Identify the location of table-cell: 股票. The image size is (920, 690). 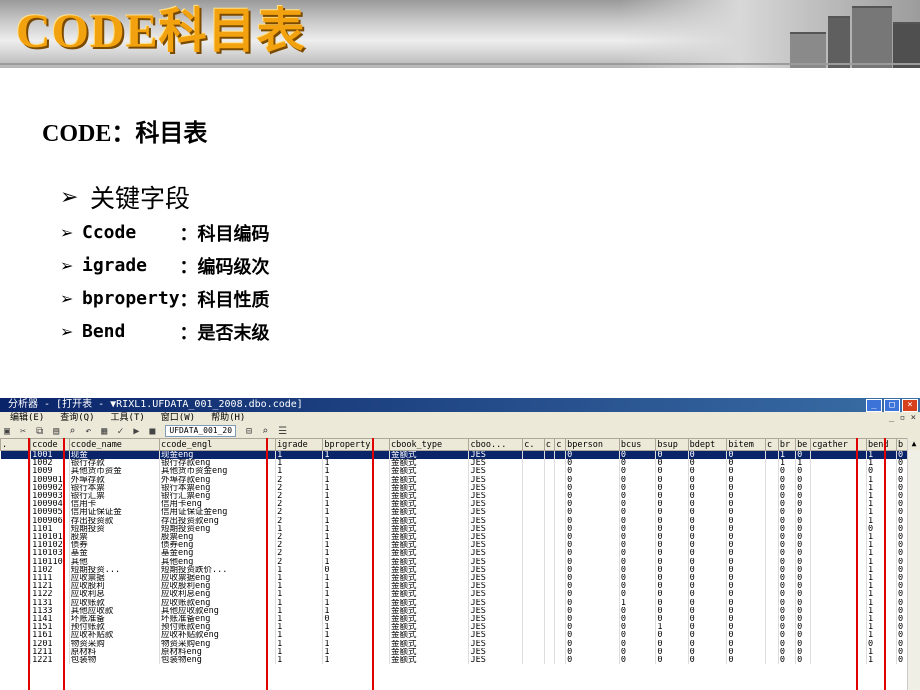
(115, 537).